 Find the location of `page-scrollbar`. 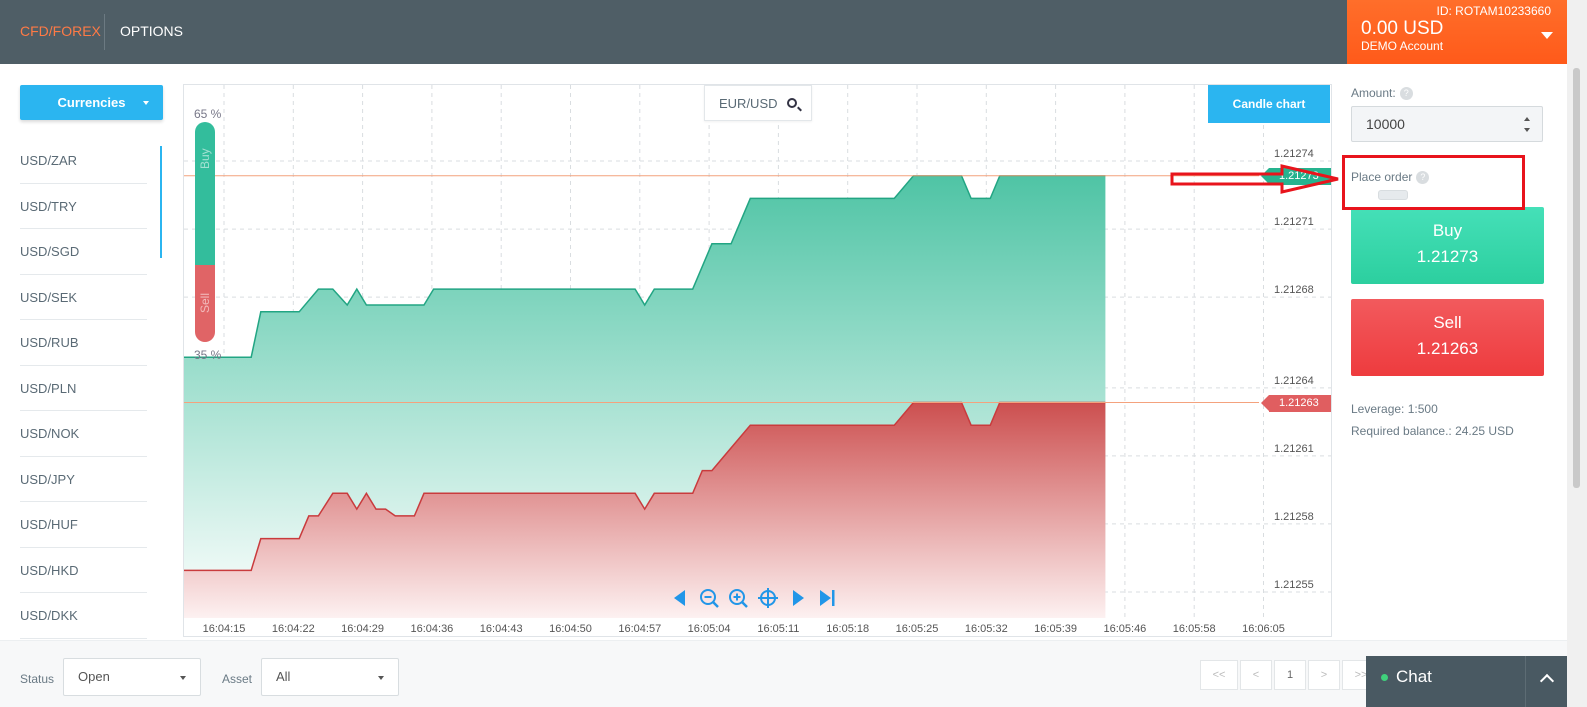

page-scrollbar is located at coordinates (1577, 385).